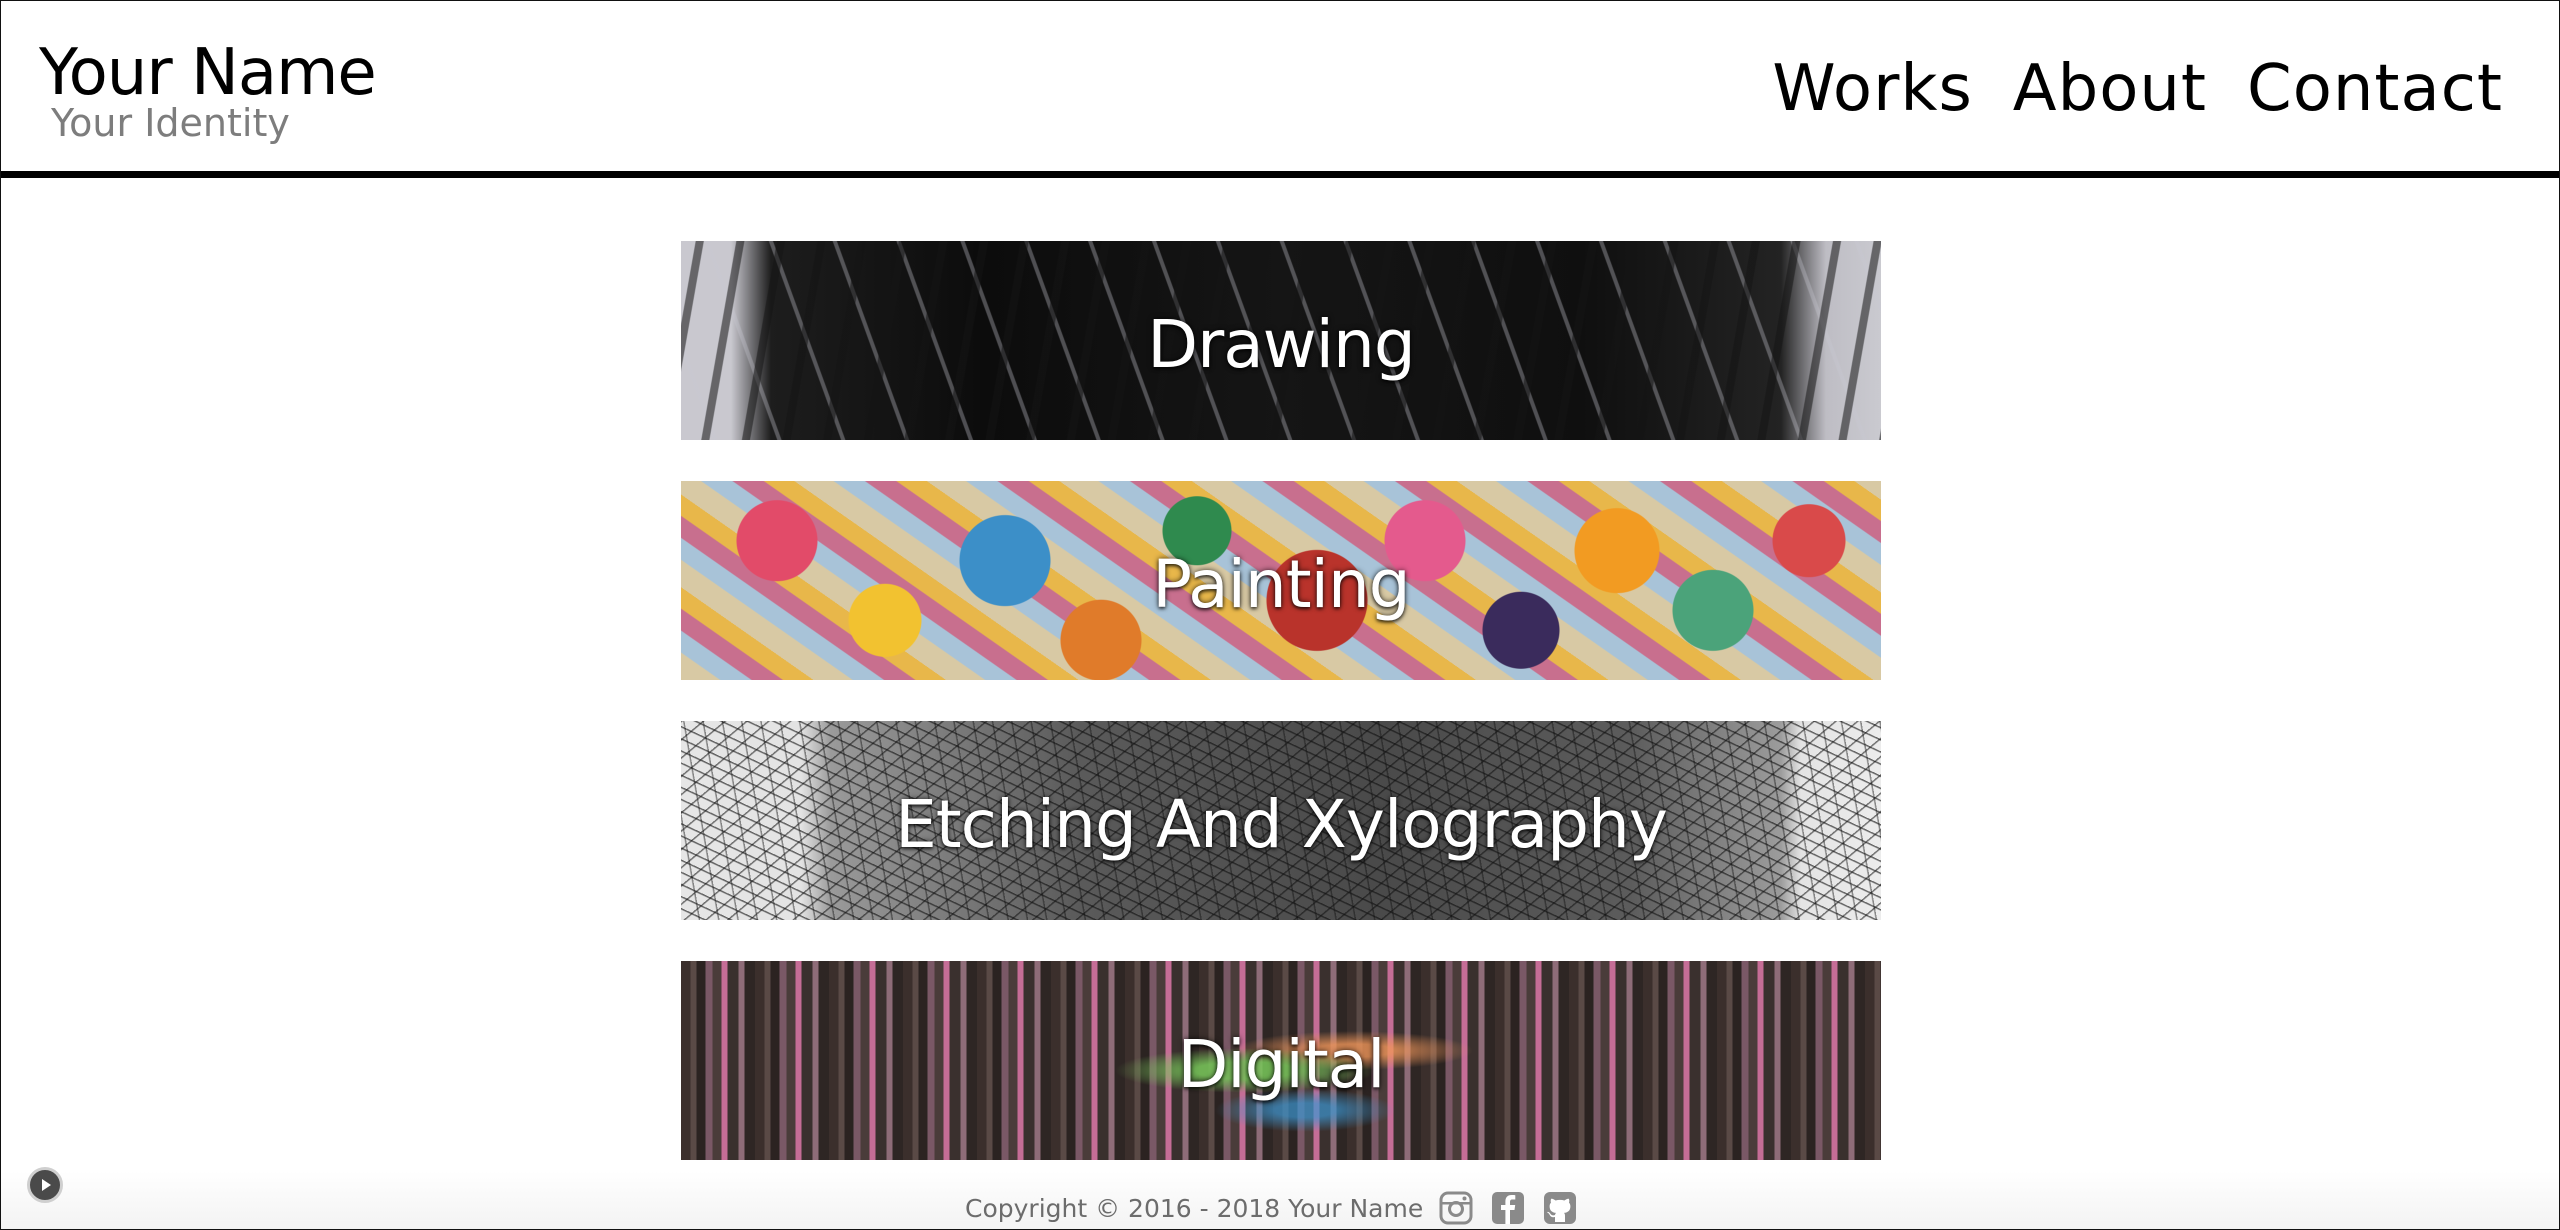  What do you see at coordinates (1560, 1208) in the screenshot?
I see `github-icon` at bounding box center [1560, 1208].